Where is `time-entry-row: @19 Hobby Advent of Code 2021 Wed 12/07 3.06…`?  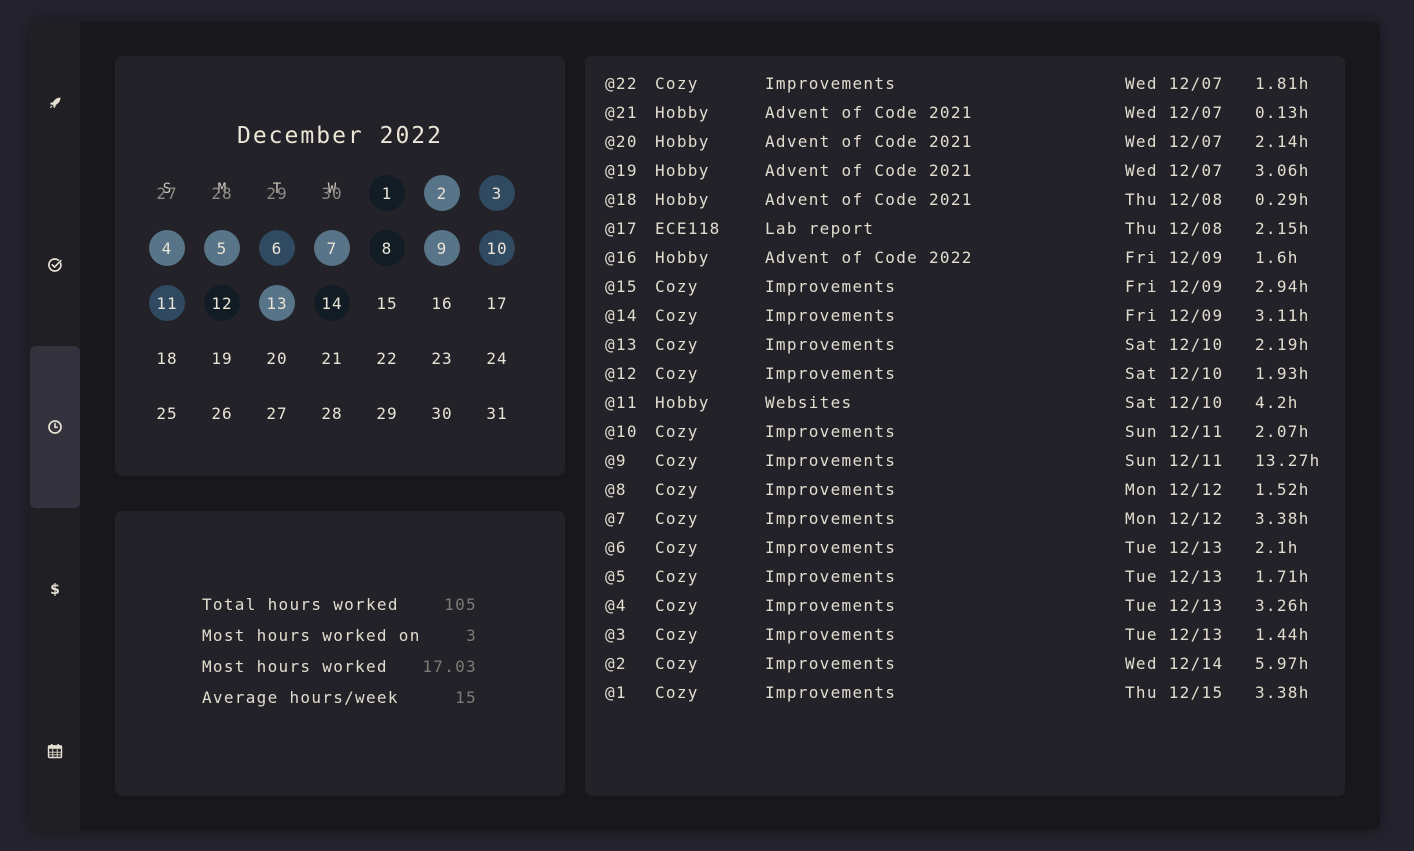 time-entry-row: @19 Hobby Advent of Code 2021 Wed 12/07 3.06… is located at coordinates (965, 172).